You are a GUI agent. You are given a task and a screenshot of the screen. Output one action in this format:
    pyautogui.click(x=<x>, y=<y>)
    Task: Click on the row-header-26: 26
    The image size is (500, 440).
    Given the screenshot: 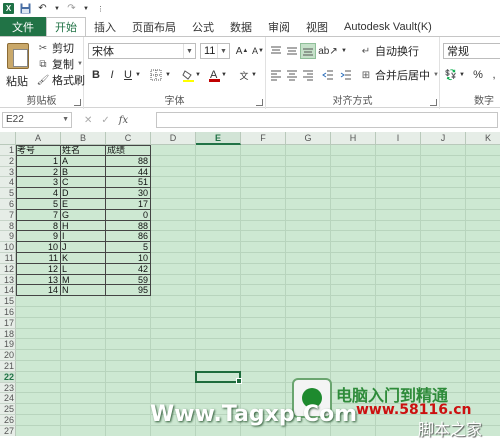 What is the action you would take?
    pyautogui.click(x=8, y=420)
    